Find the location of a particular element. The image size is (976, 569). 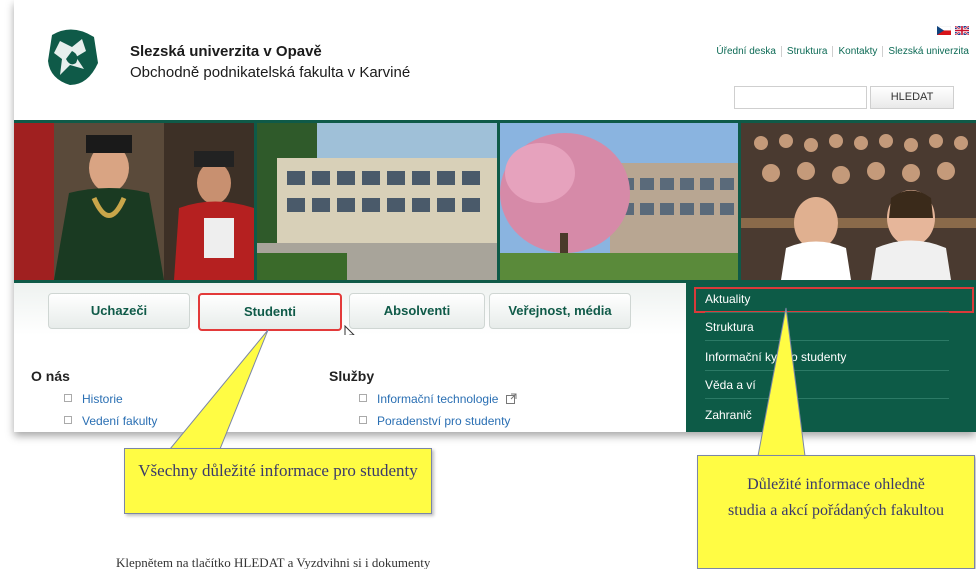

photo-building-blossom is located at coordinates (619, 201).